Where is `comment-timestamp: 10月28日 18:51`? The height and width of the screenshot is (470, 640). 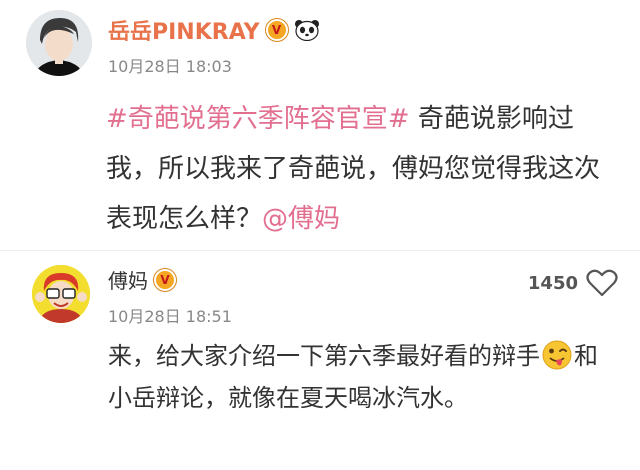 comment-timestamp: 10月28日 18:51 is located at coordinates (170, 316).